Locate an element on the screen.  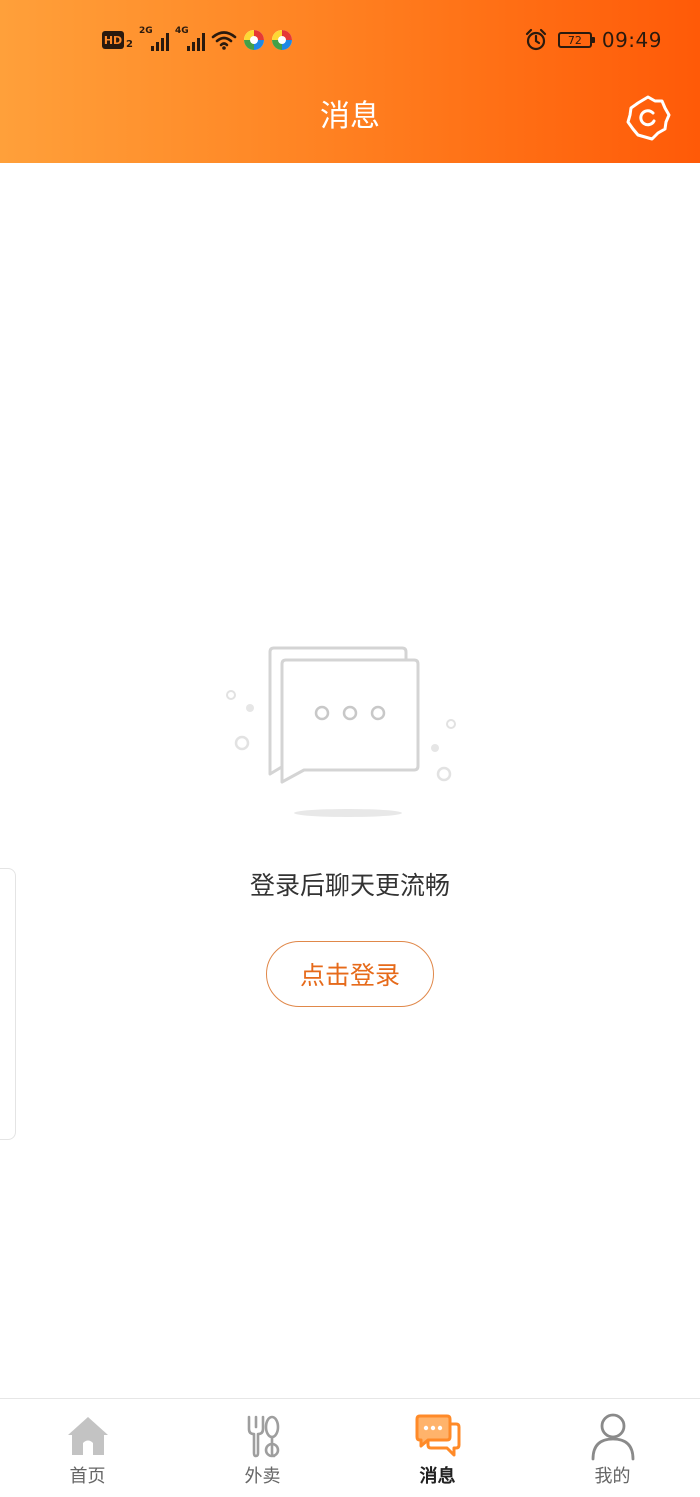
header: HD 2 2G 4G 72 09:49 消息 is located at coordinates (350, 81).